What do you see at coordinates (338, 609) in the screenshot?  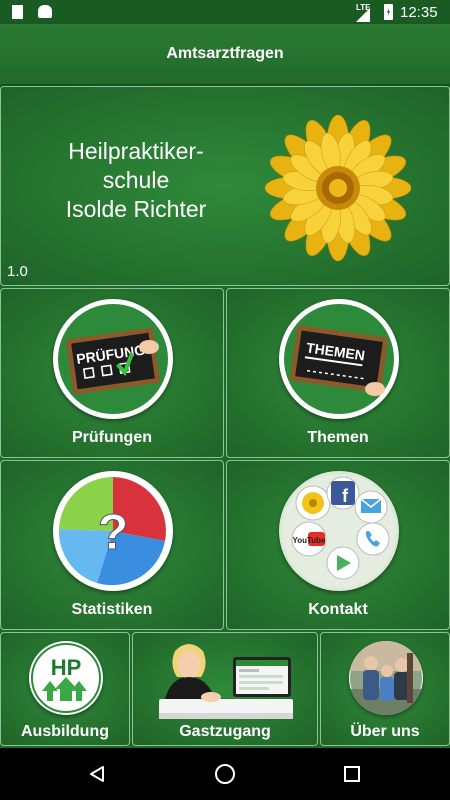 I see `kontakt-label: Kontakt` at bounding box center [338, 609].